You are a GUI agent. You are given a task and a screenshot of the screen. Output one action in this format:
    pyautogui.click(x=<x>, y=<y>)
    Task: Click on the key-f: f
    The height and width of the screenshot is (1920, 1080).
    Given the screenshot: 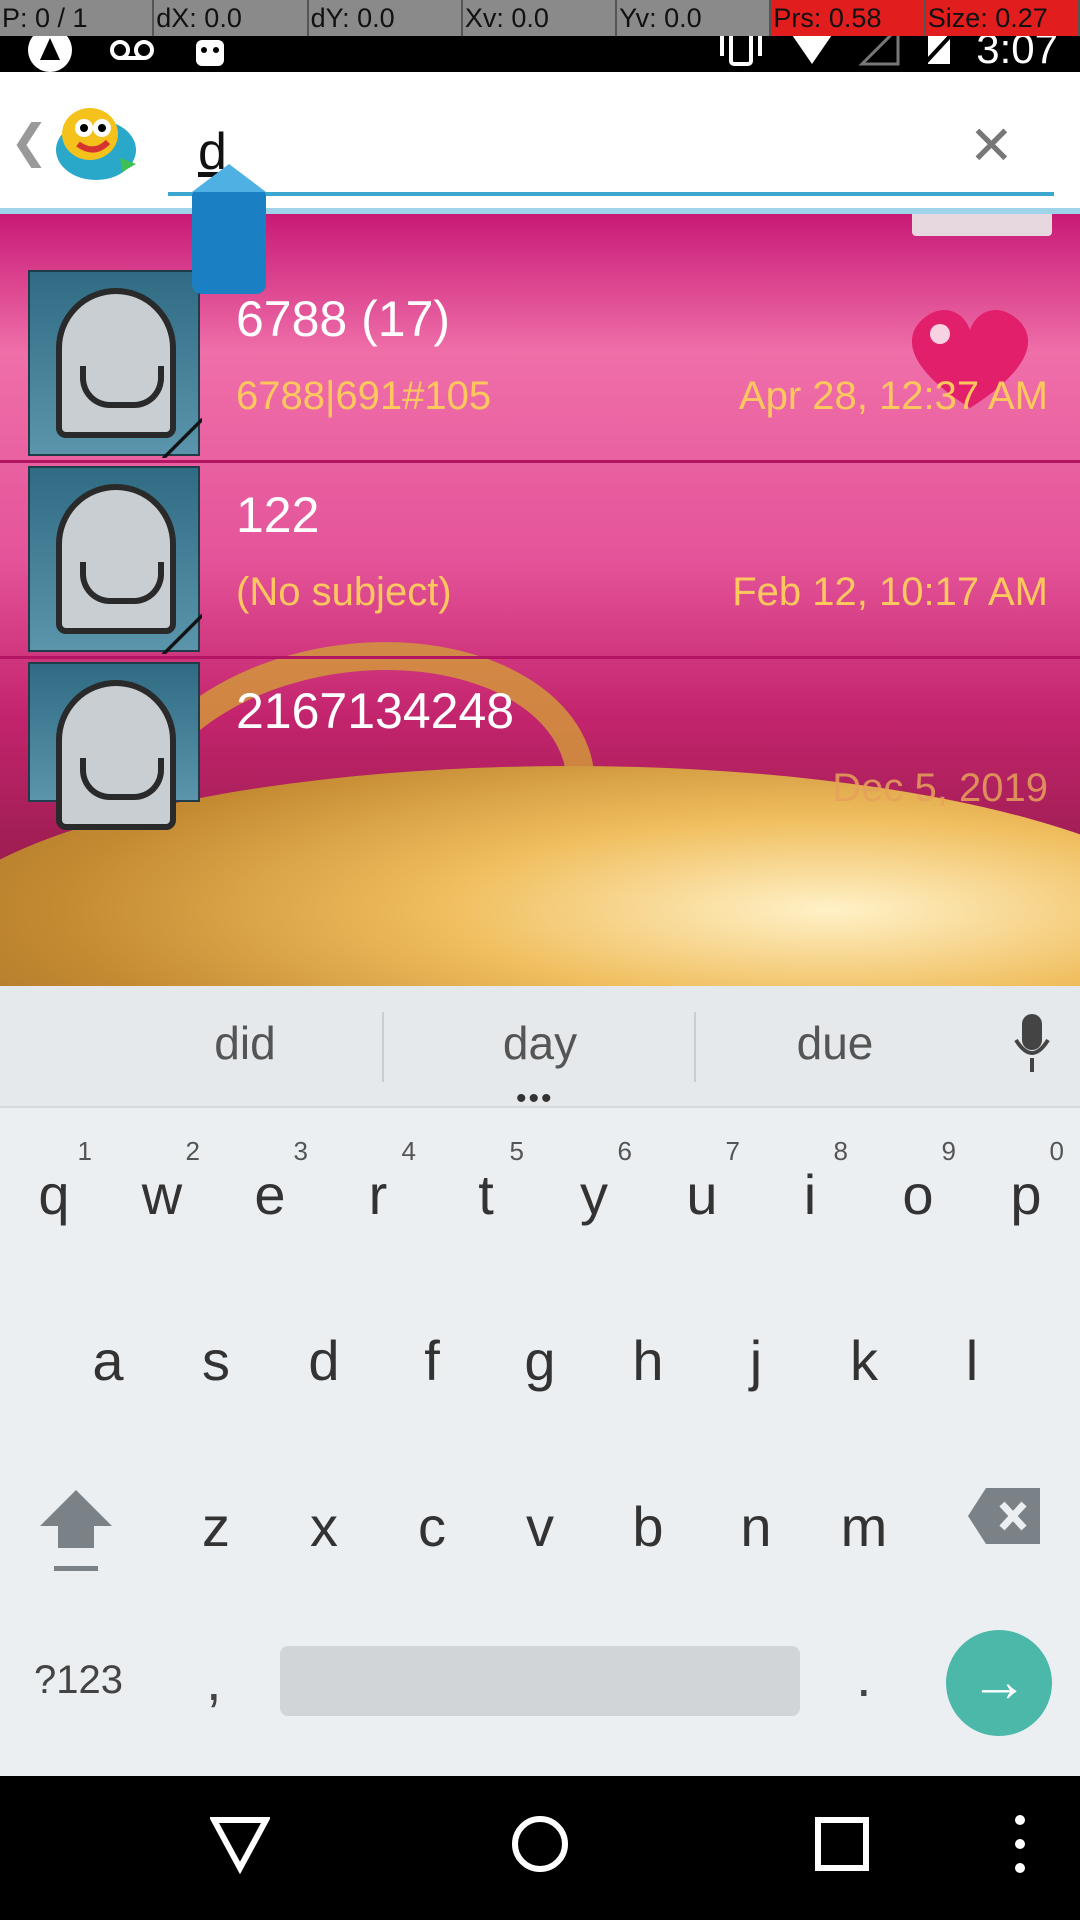 What is the action you would take?
    pyautogui.click(x=432, y=1348)
    